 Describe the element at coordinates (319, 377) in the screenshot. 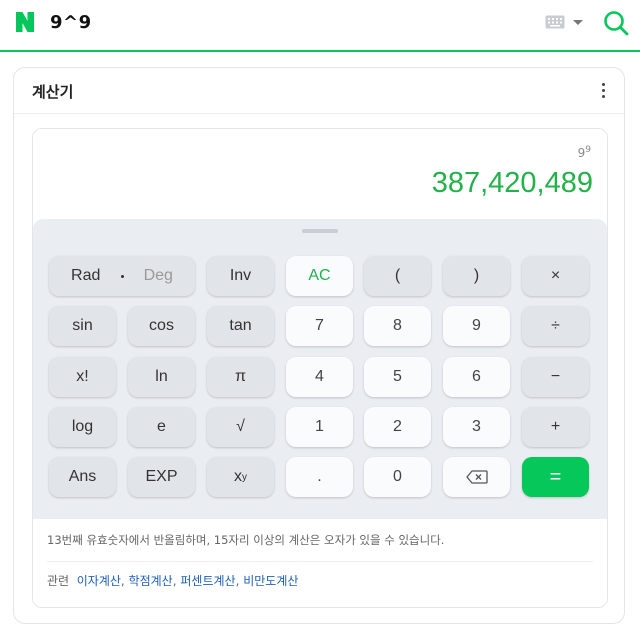

I see `digit-4-key: 4` at that location.